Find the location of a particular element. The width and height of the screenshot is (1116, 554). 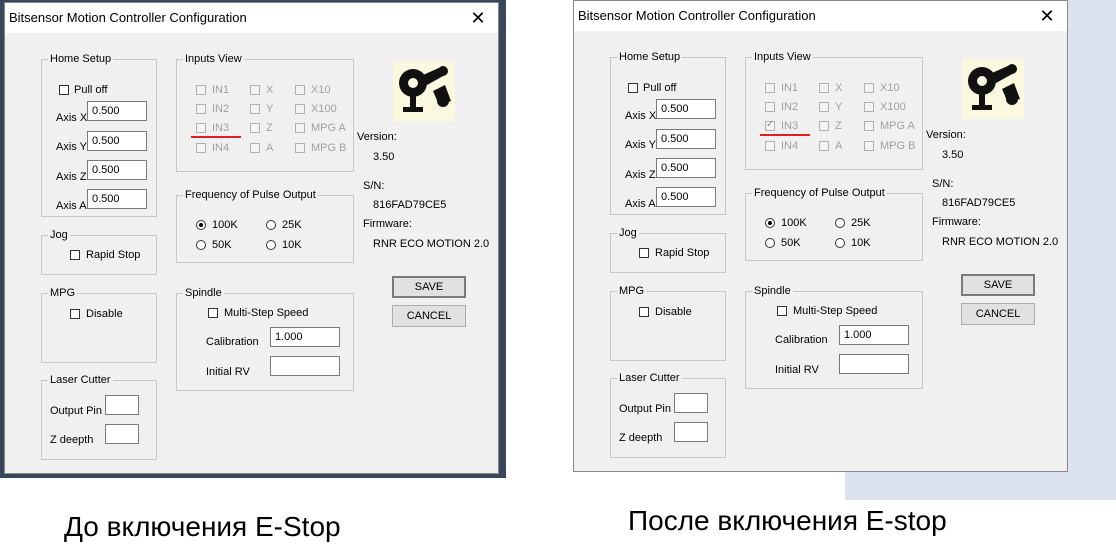

version-label: Version: is located at coordinates (377, 137).